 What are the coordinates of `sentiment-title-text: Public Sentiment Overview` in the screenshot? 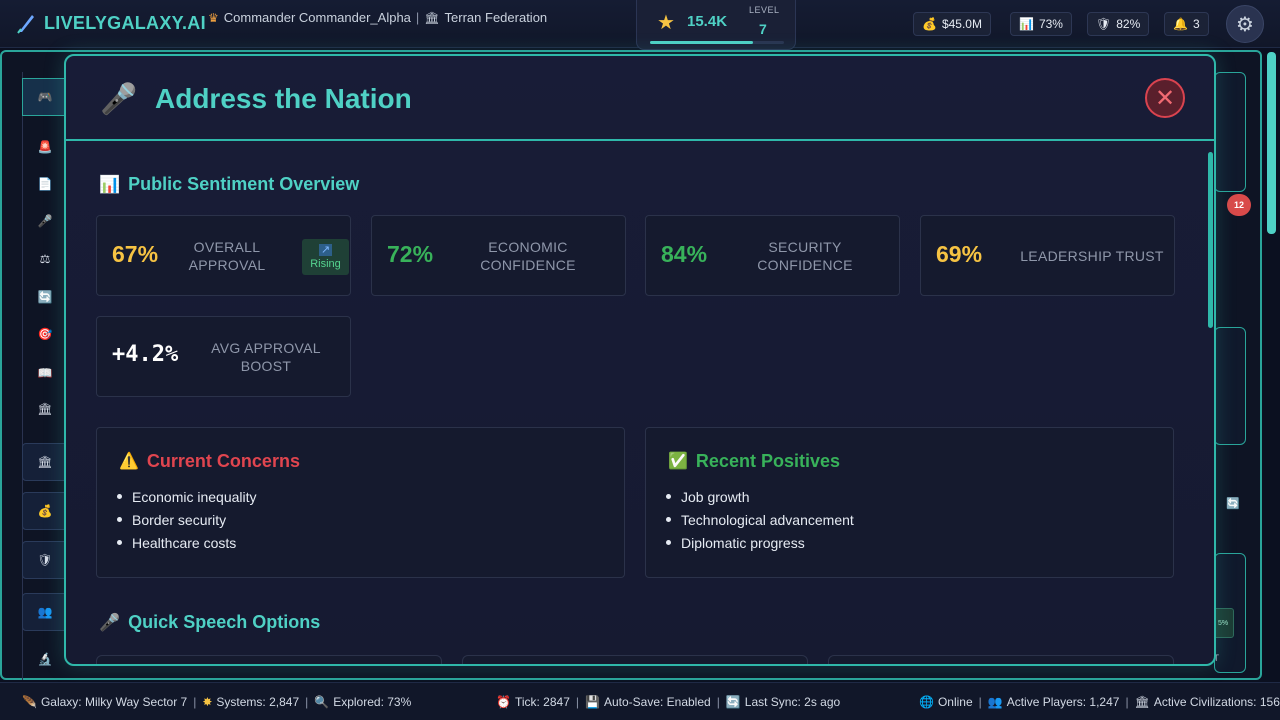 It's located at (244, 184).